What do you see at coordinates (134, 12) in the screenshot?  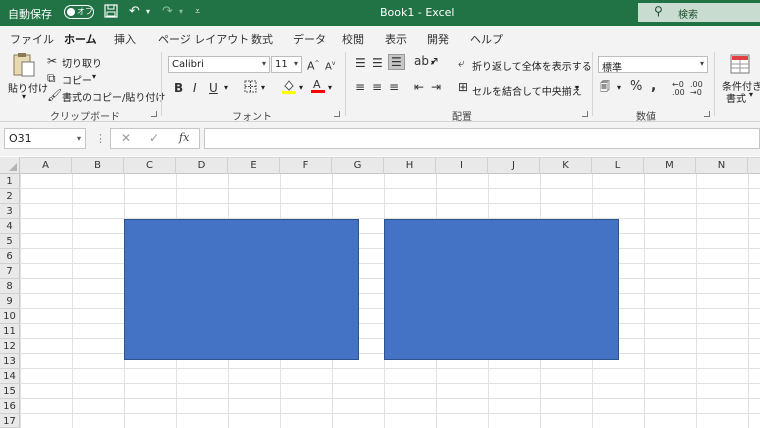 I see `undo-icon: ↶` at bounding box center [134, 12].